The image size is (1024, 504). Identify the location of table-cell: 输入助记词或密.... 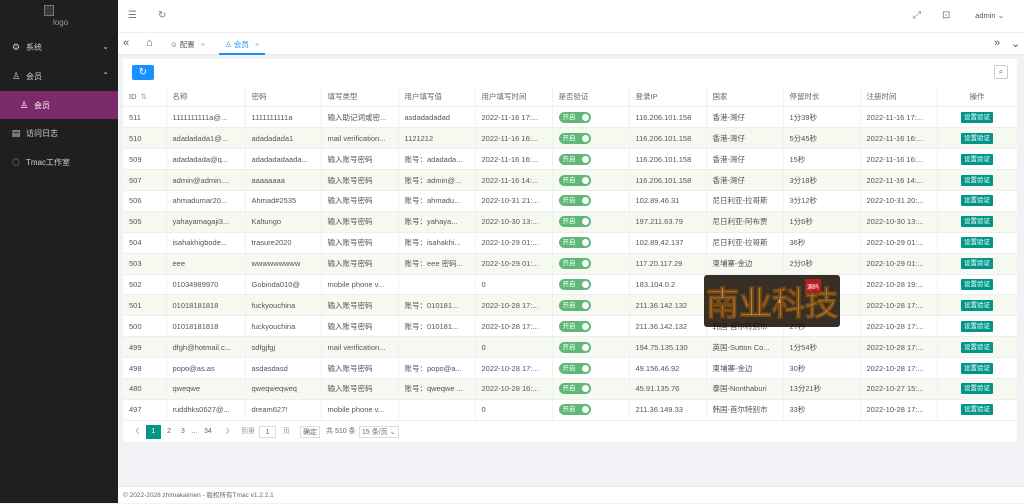
(360, 117).